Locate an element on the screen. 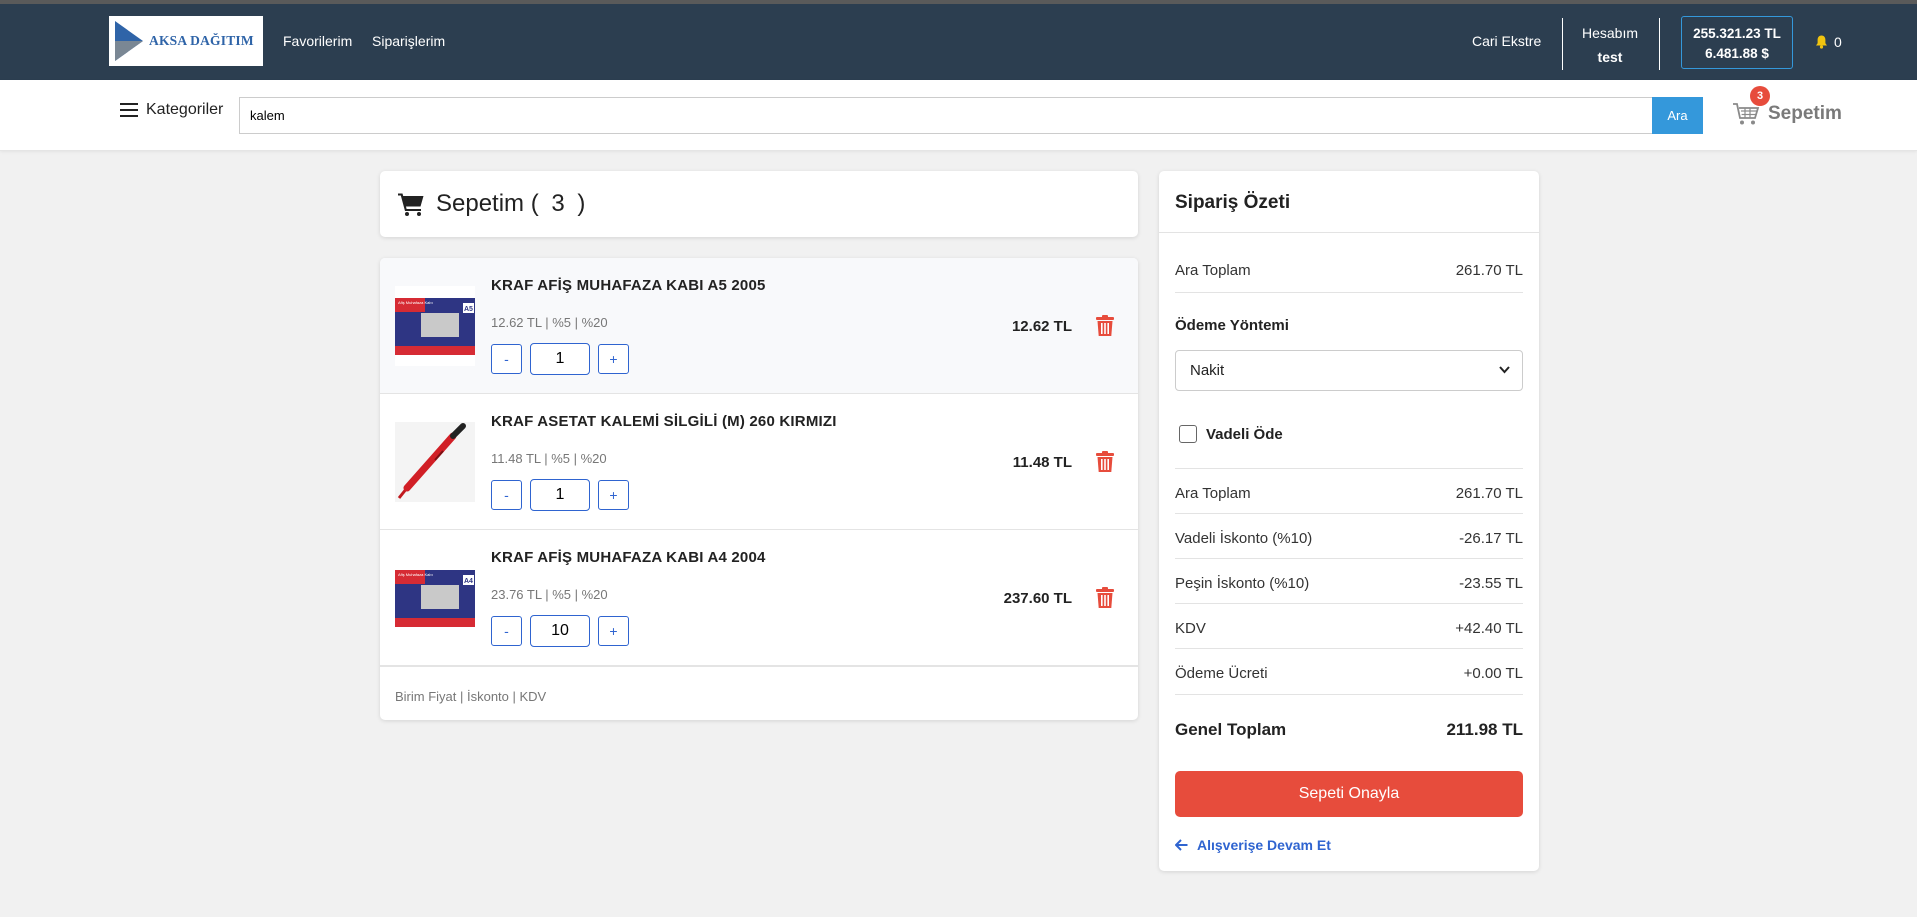 This screenshot has height=917, width=1917. product-details: 11.48 TL | %5 | %20 is located at coordinates (549, 458).